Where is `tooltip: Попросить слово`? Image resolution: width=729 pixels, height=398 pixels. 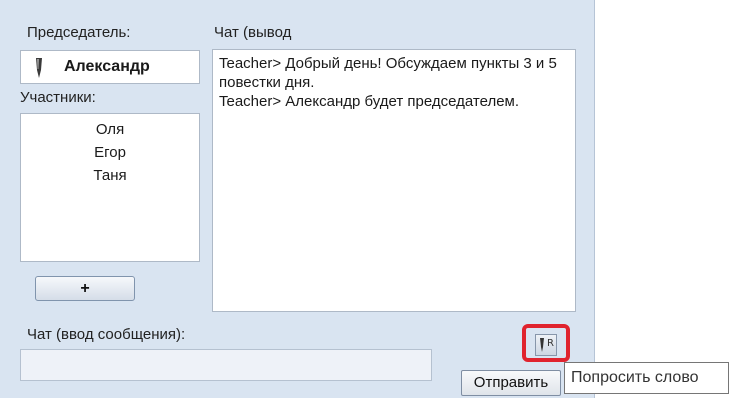 tooltip: Попросить слово is located at coordinates (646, 378).